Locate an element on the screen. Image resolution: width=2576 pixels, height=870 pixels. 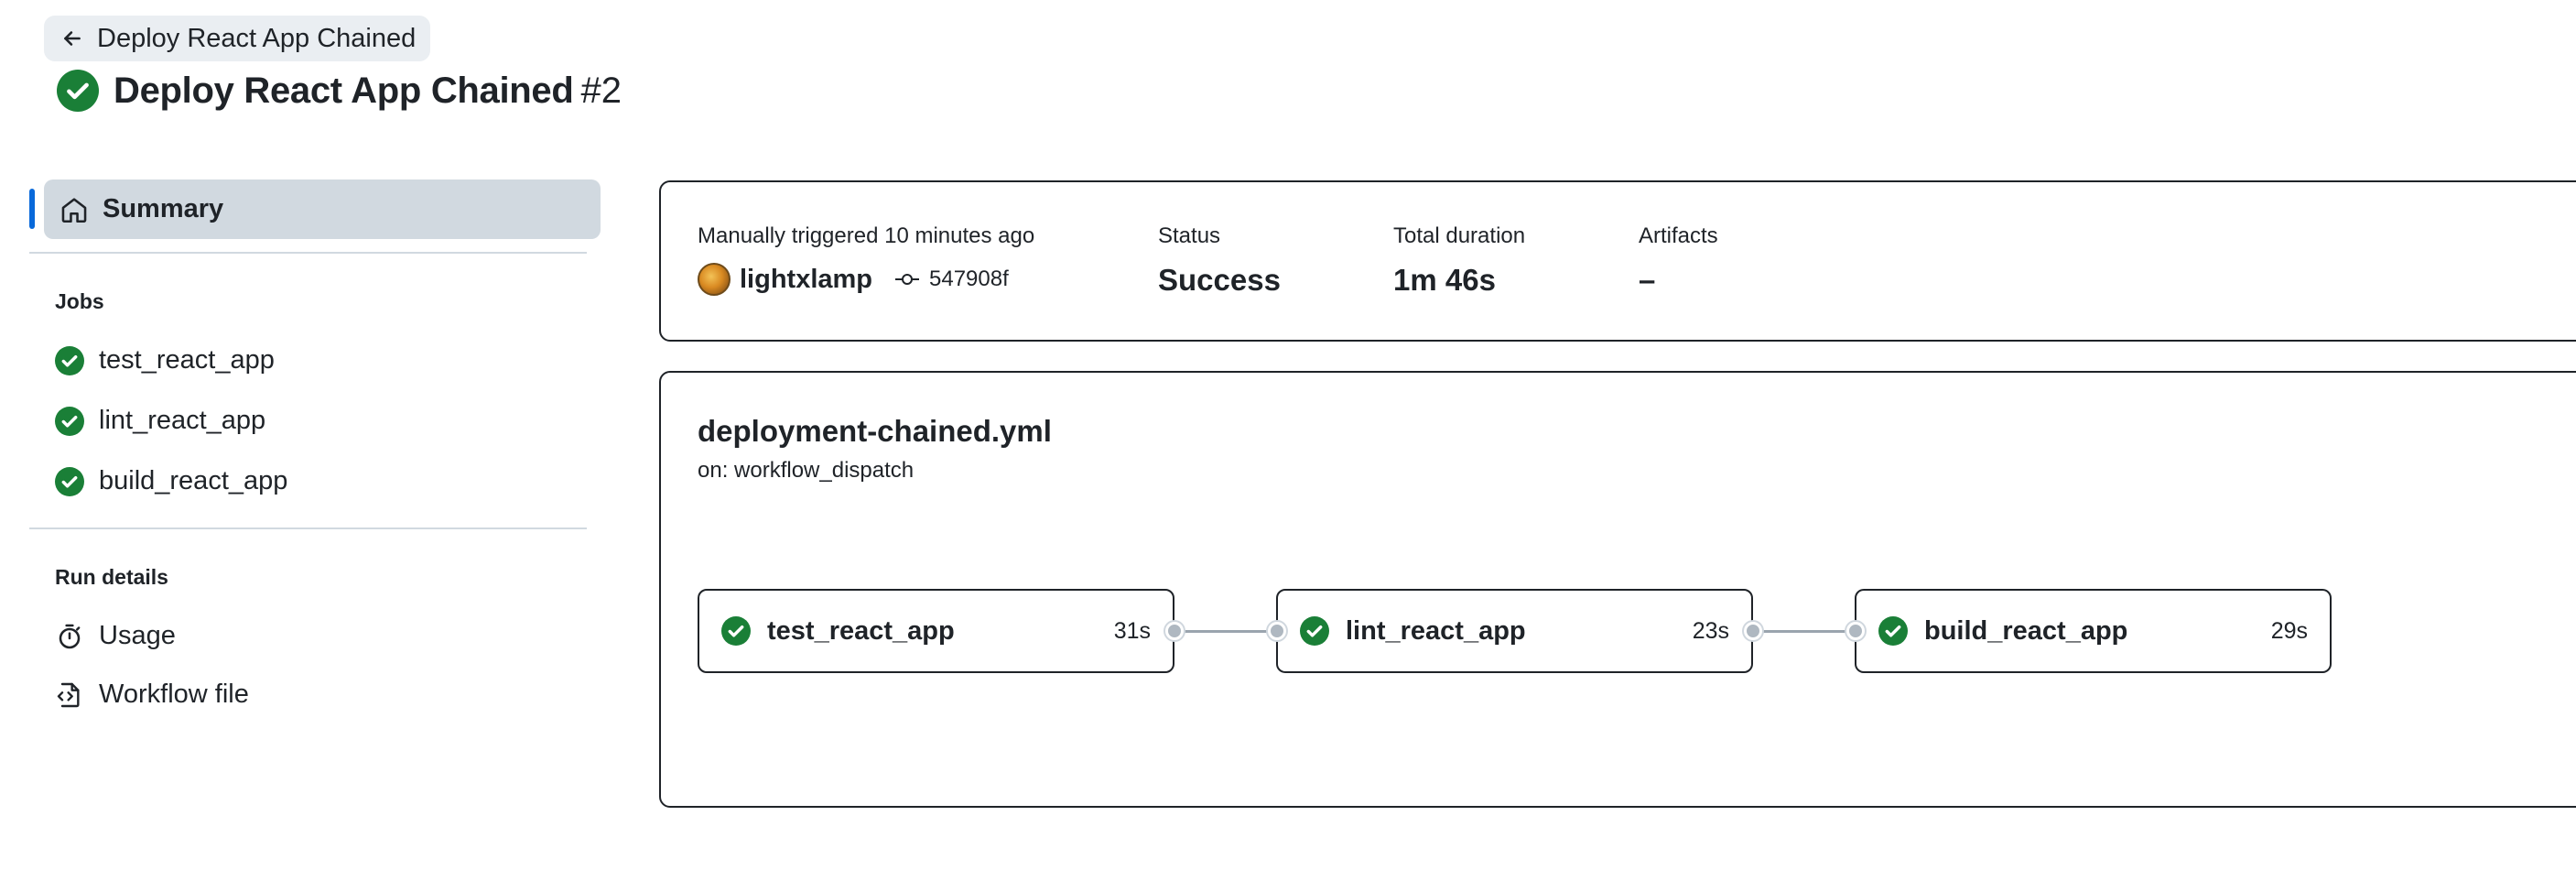
page-header: Deploy React App Chained #2 is located at coordinates (340, 91).